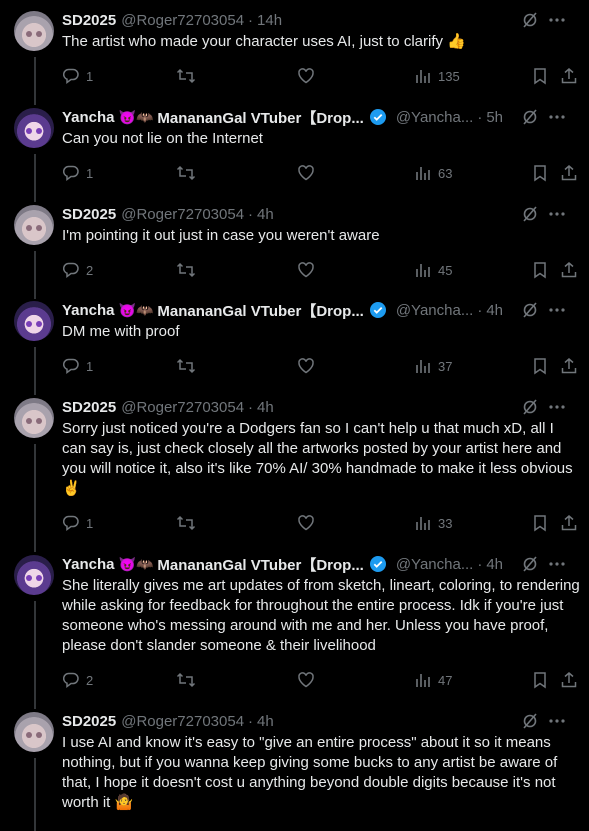  I want to click on reply-count: 1, so click(90, 76).